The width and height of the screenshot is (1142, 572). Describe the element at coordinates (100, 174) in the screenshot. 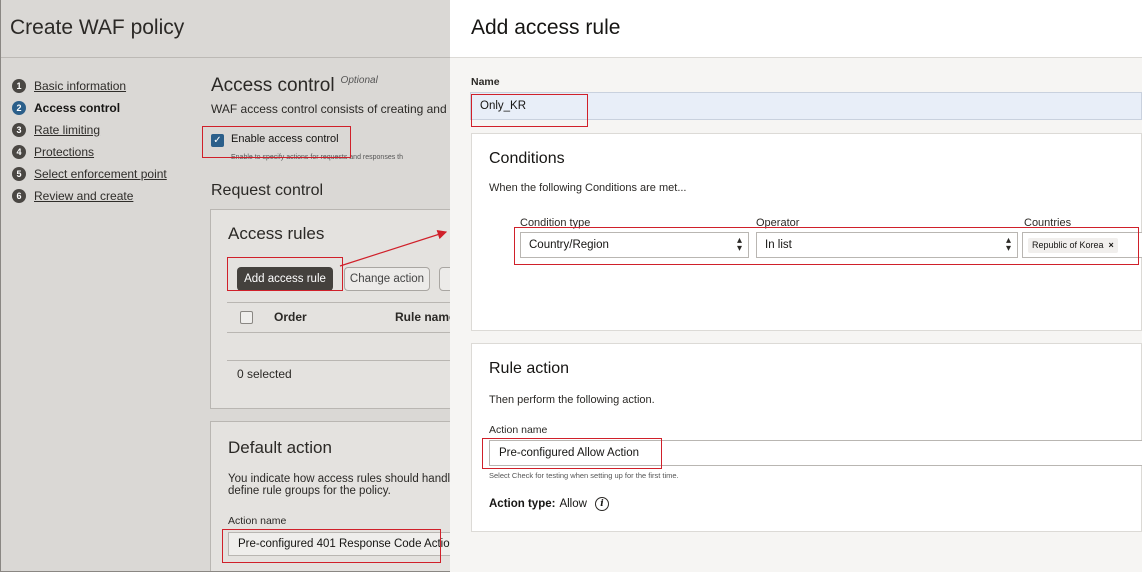

I see `step-label: Select enforcement point` at that location.